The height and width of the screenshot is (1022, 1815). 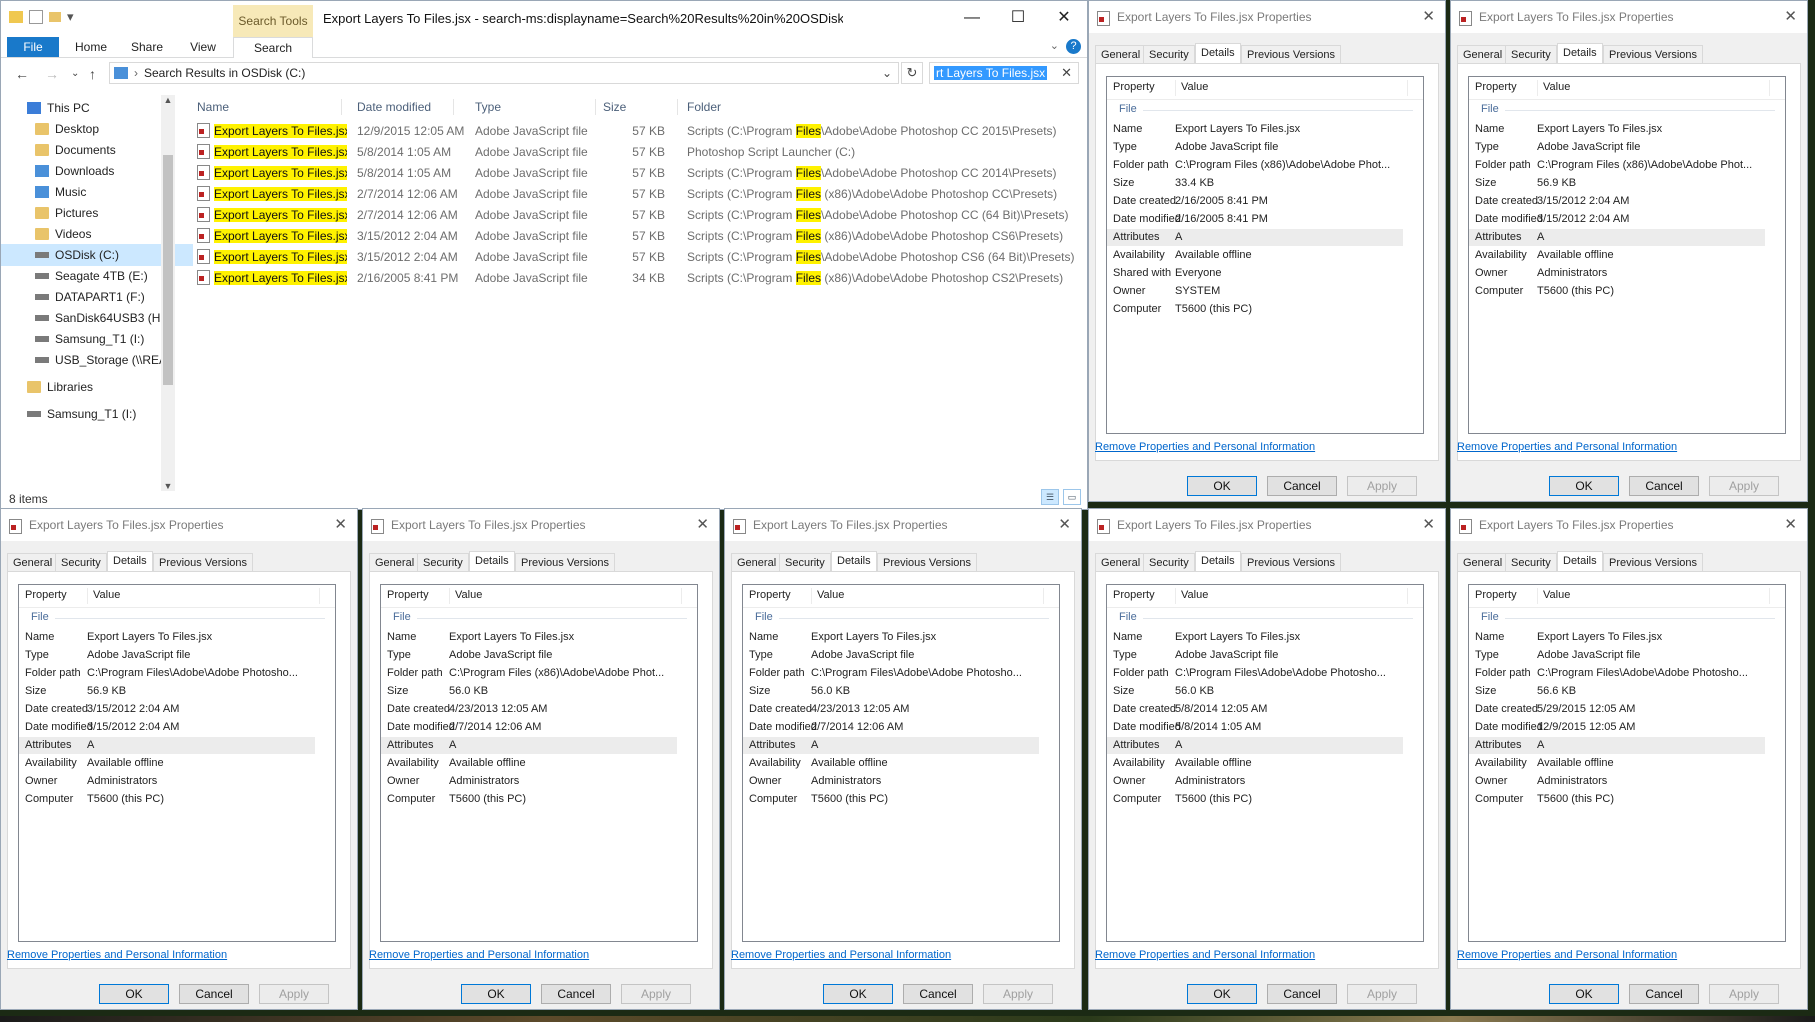 I want to click on scroll-down-icon: ▼, so click(x=168, y=486).